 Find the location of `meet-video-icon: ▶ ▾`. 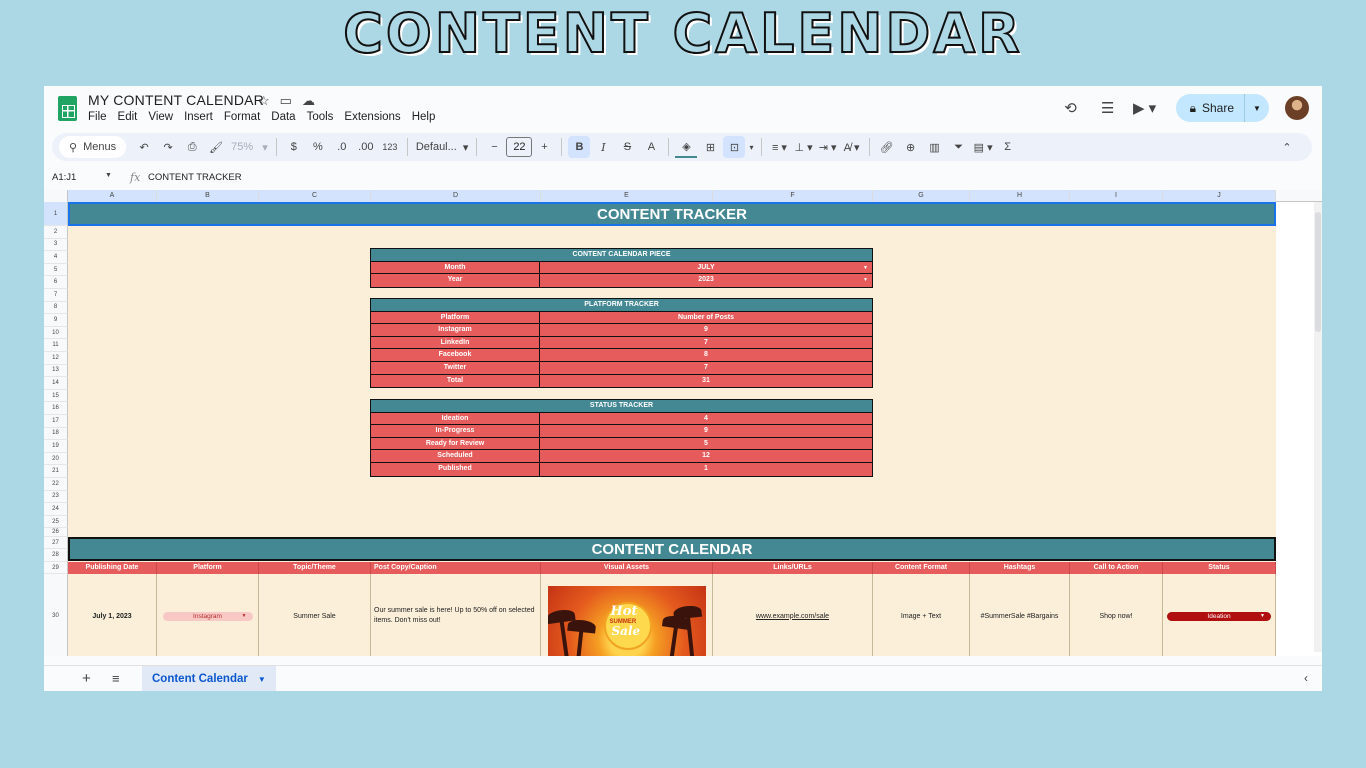

meet-video-icon: ▶ ▾ is located at coordinates (1145, 108).